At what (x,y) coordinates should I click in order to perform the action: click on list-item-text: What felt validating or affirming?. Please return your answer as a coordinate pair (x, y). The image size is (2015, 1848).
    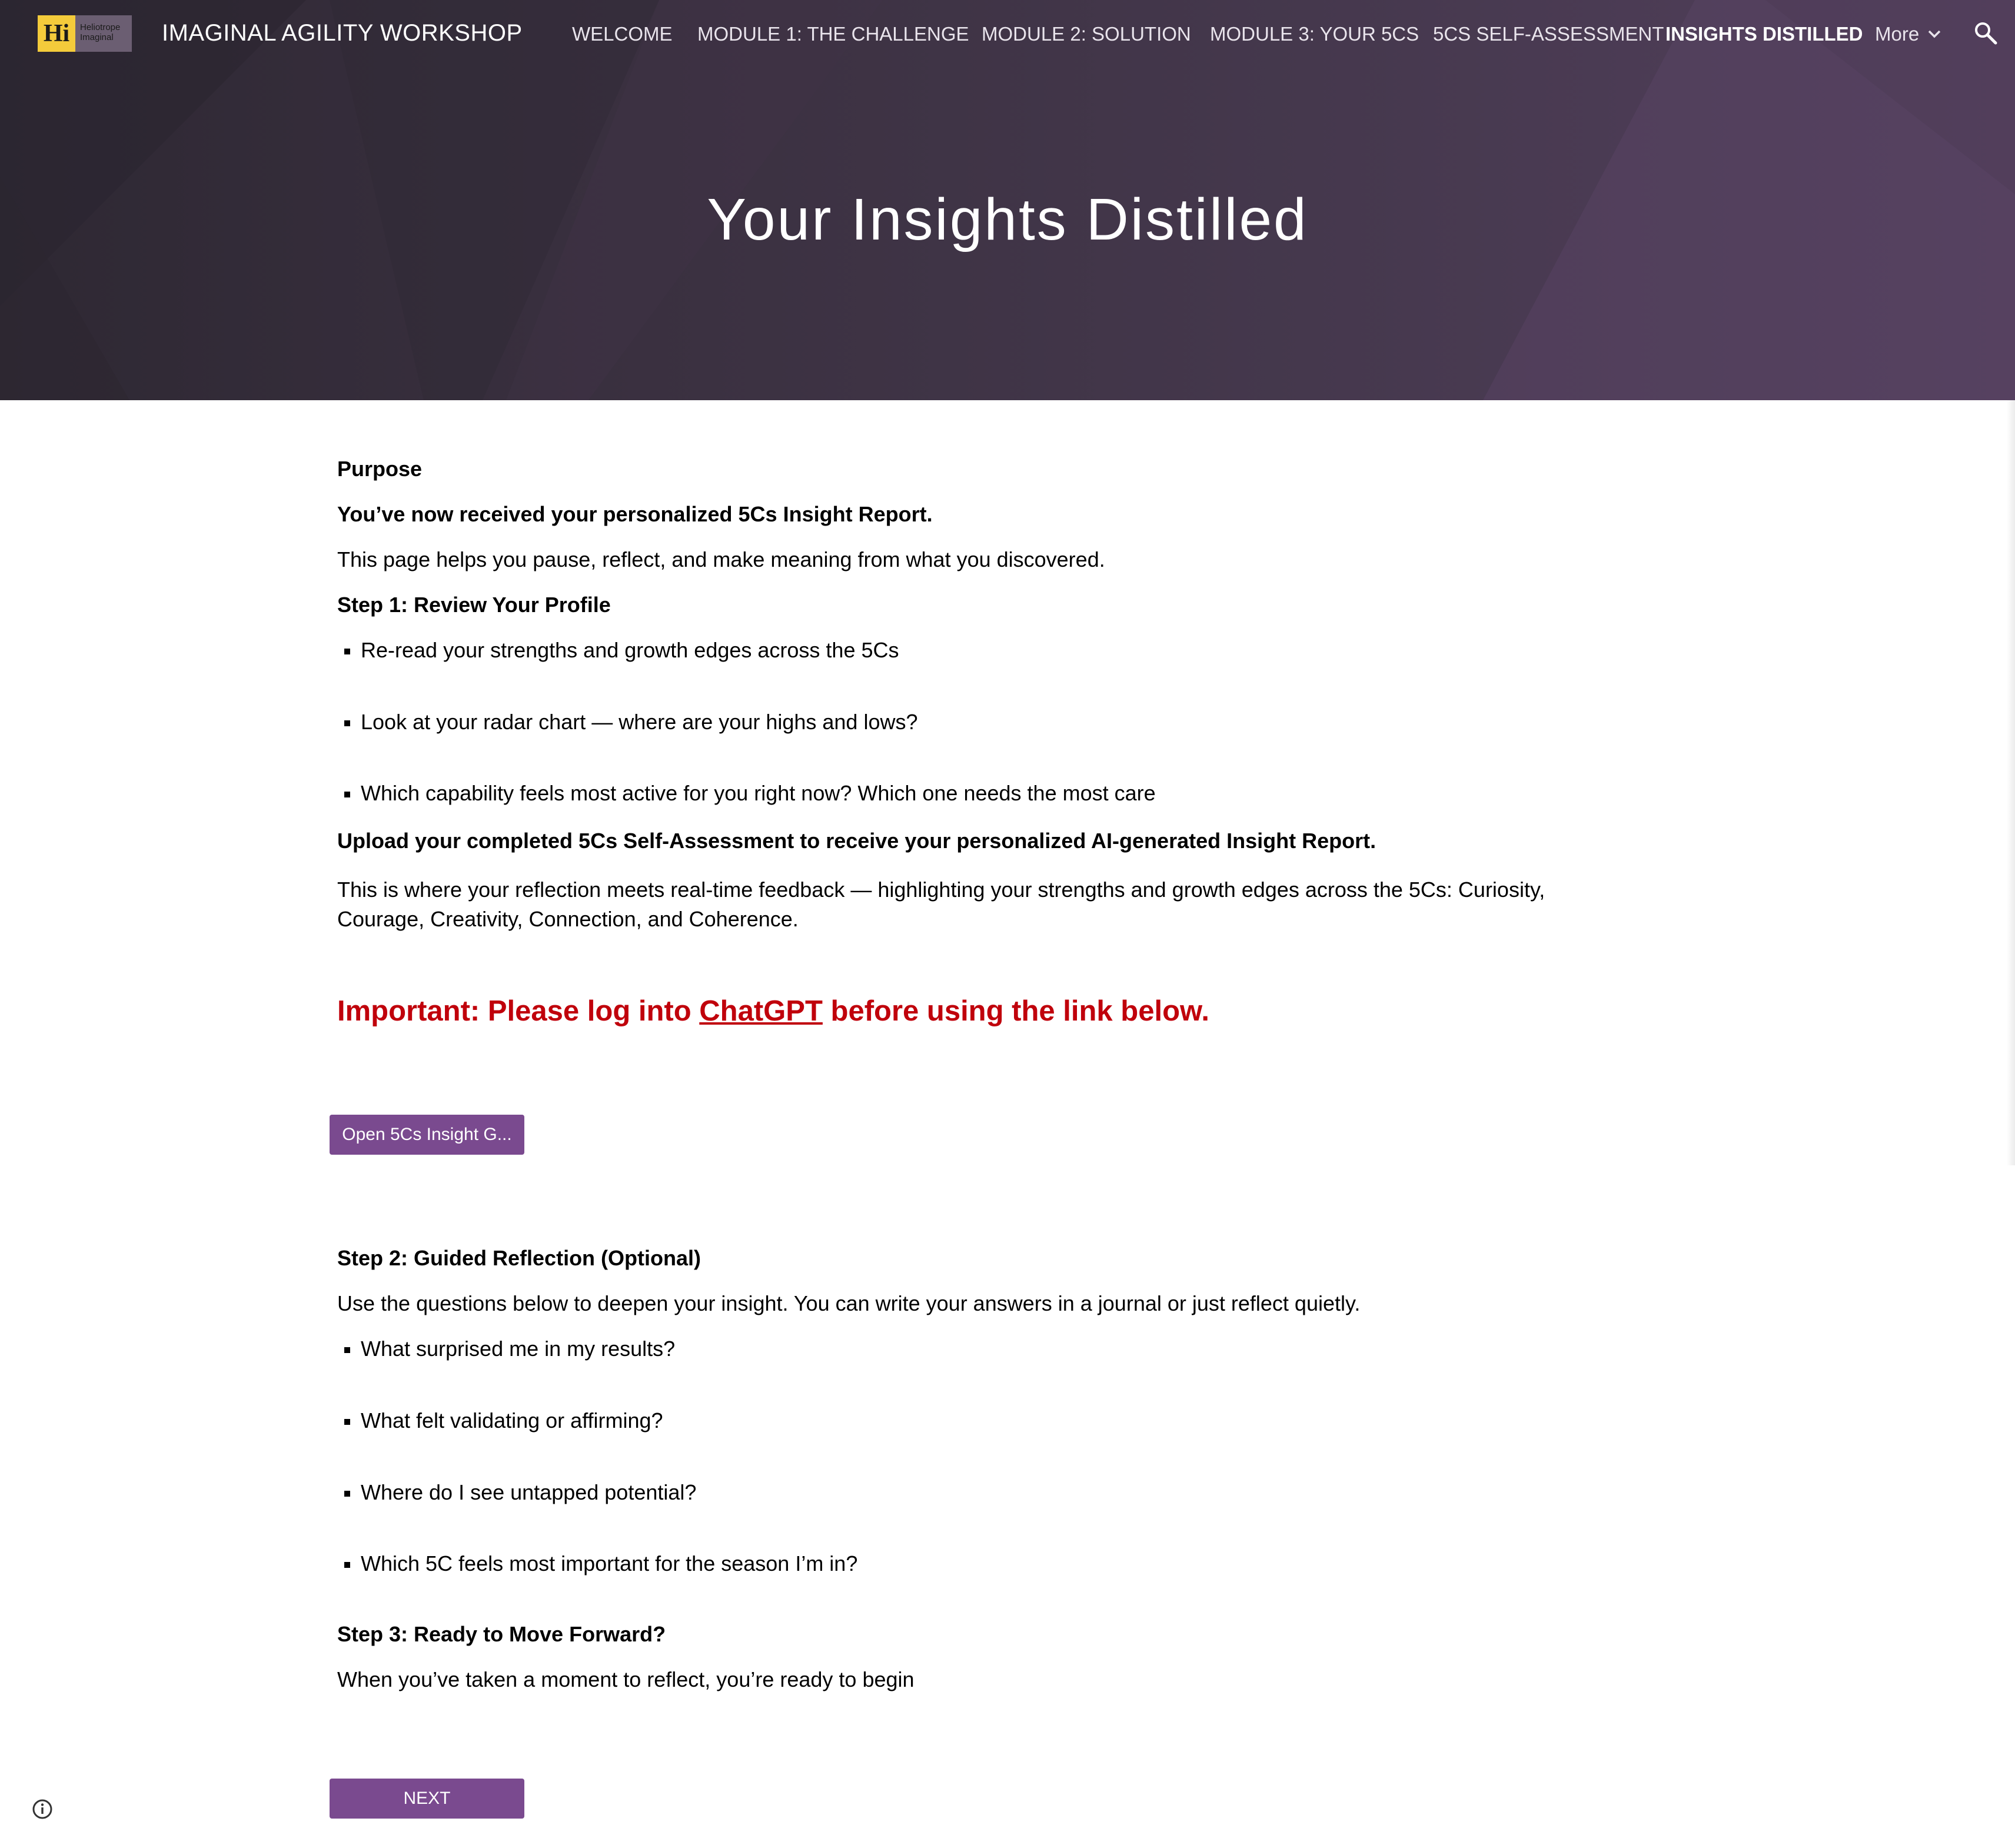
    Looking at the image, I should click on (512, 1420).